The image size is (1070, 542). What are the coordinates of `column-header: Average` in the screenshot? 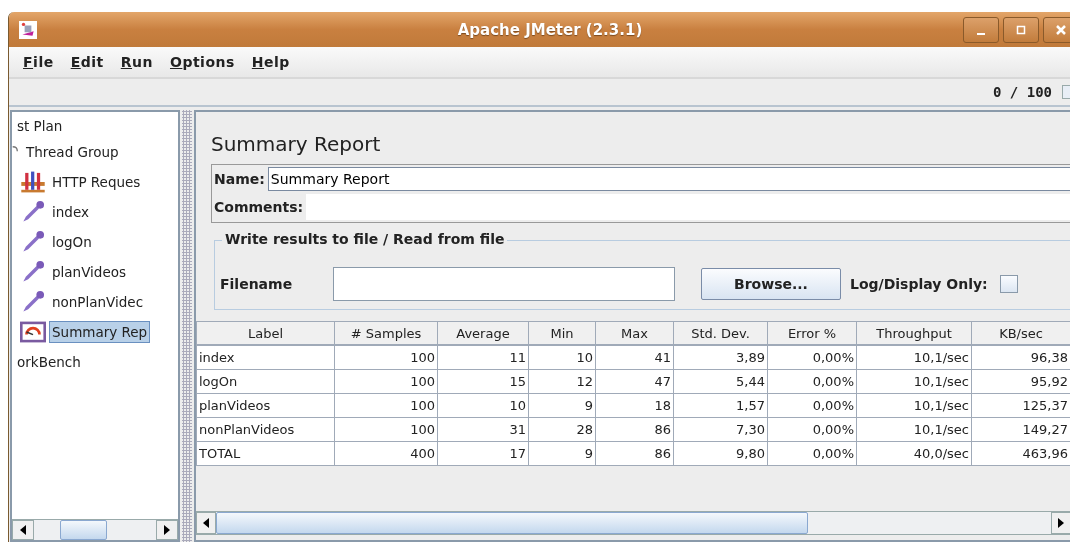 It's located at (483, 333).